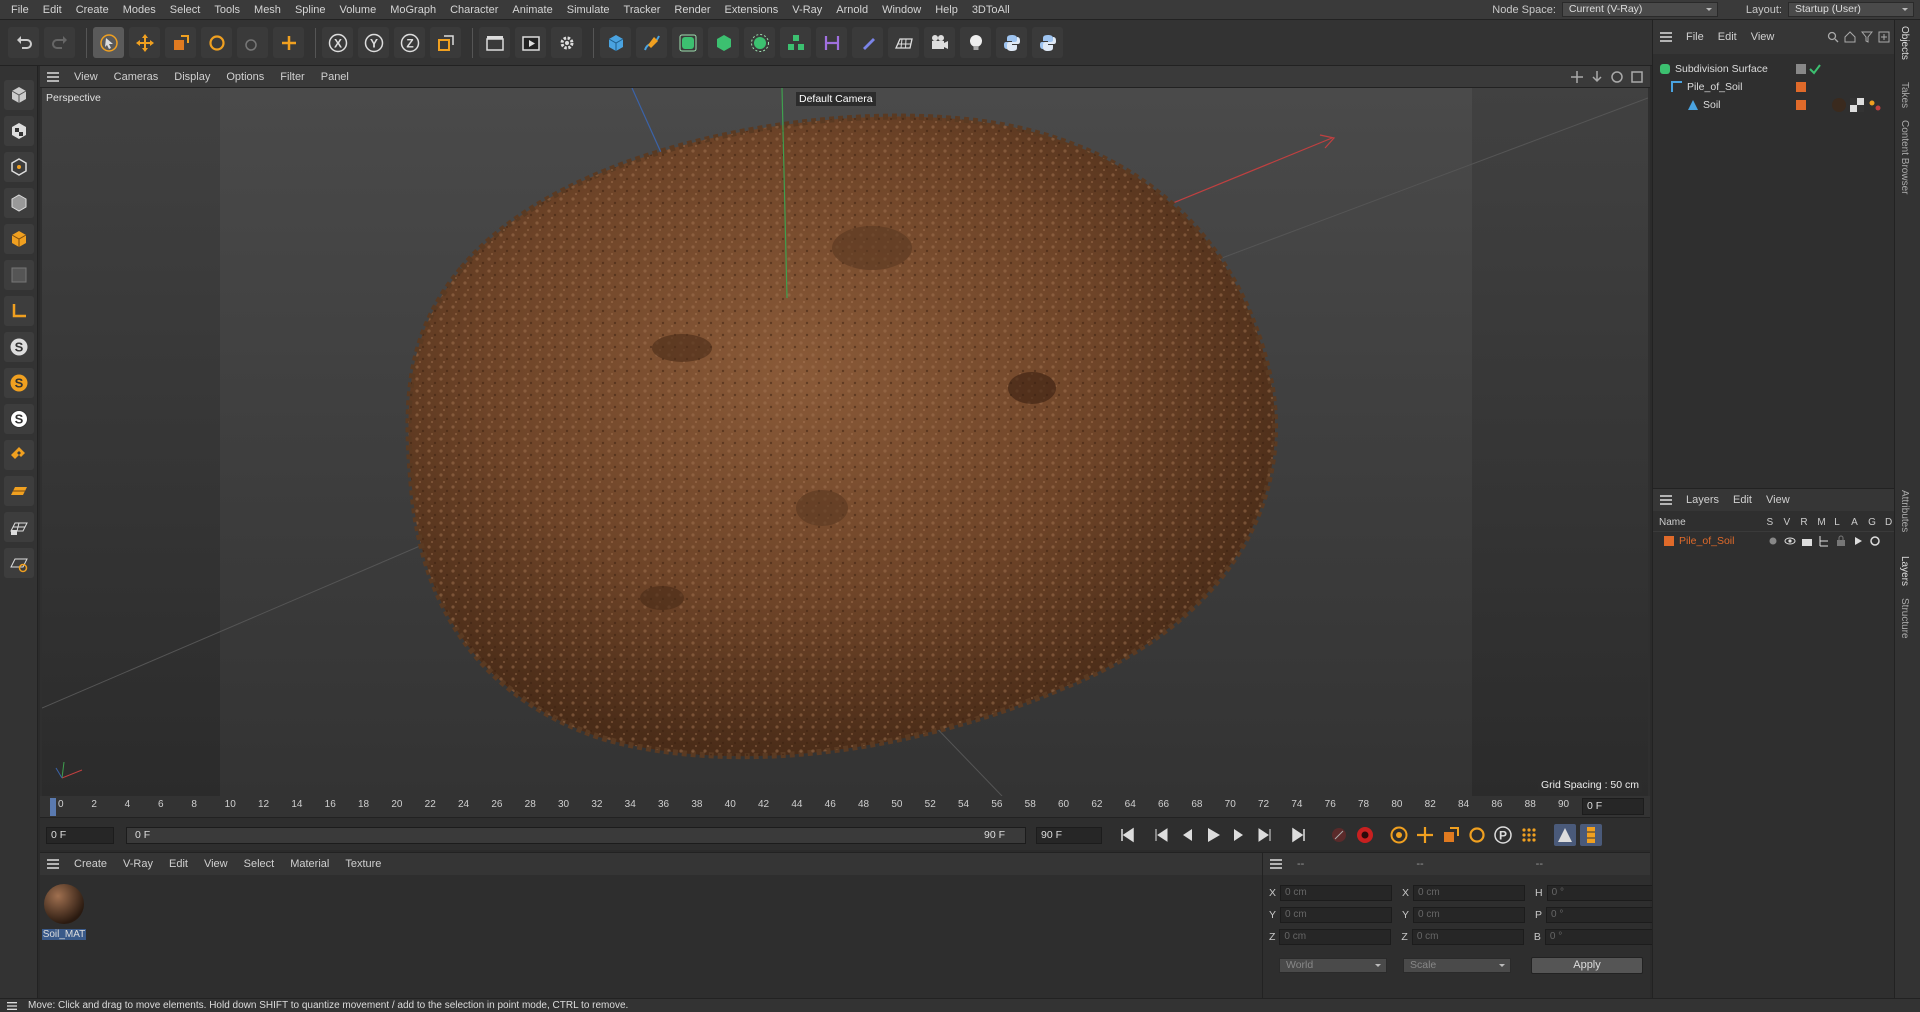 This screenshot has width=1920, height=1012. I want to click on motion-record-button, so click(1565, 835).